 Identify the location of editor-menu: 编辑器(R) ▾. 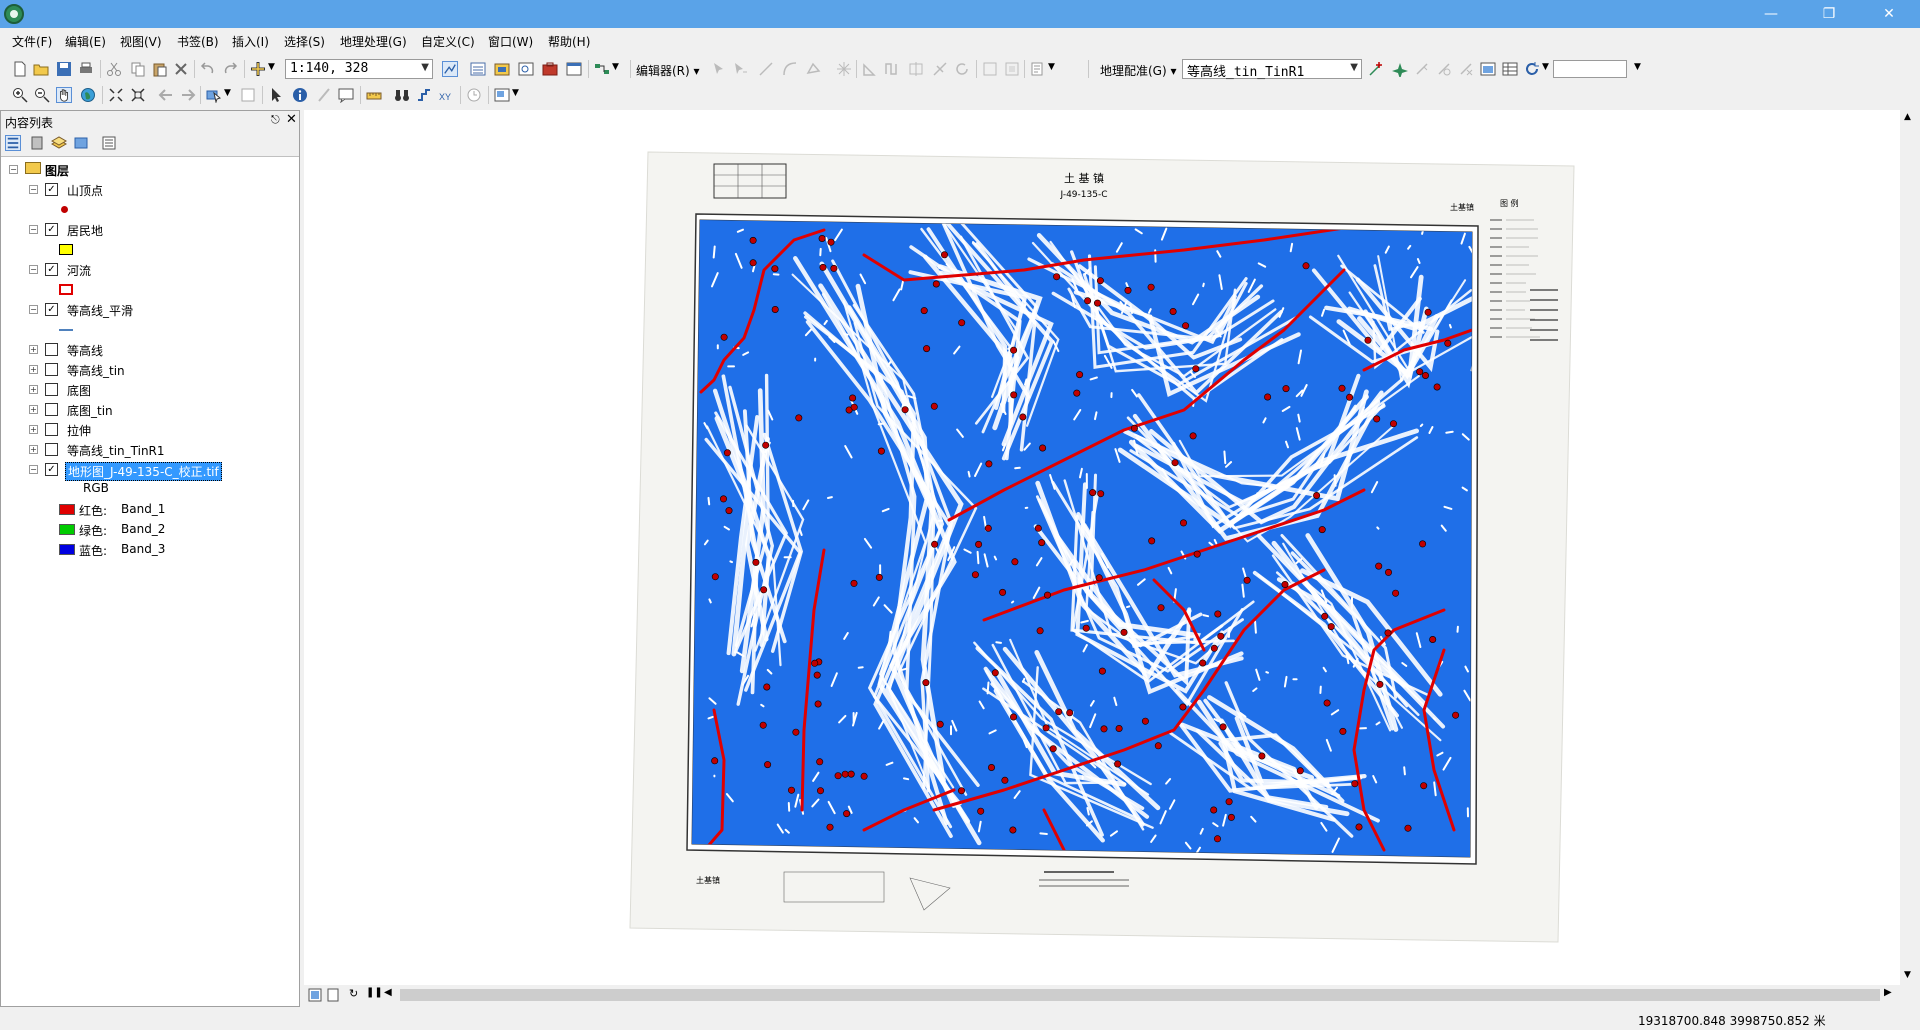
(668, 70).